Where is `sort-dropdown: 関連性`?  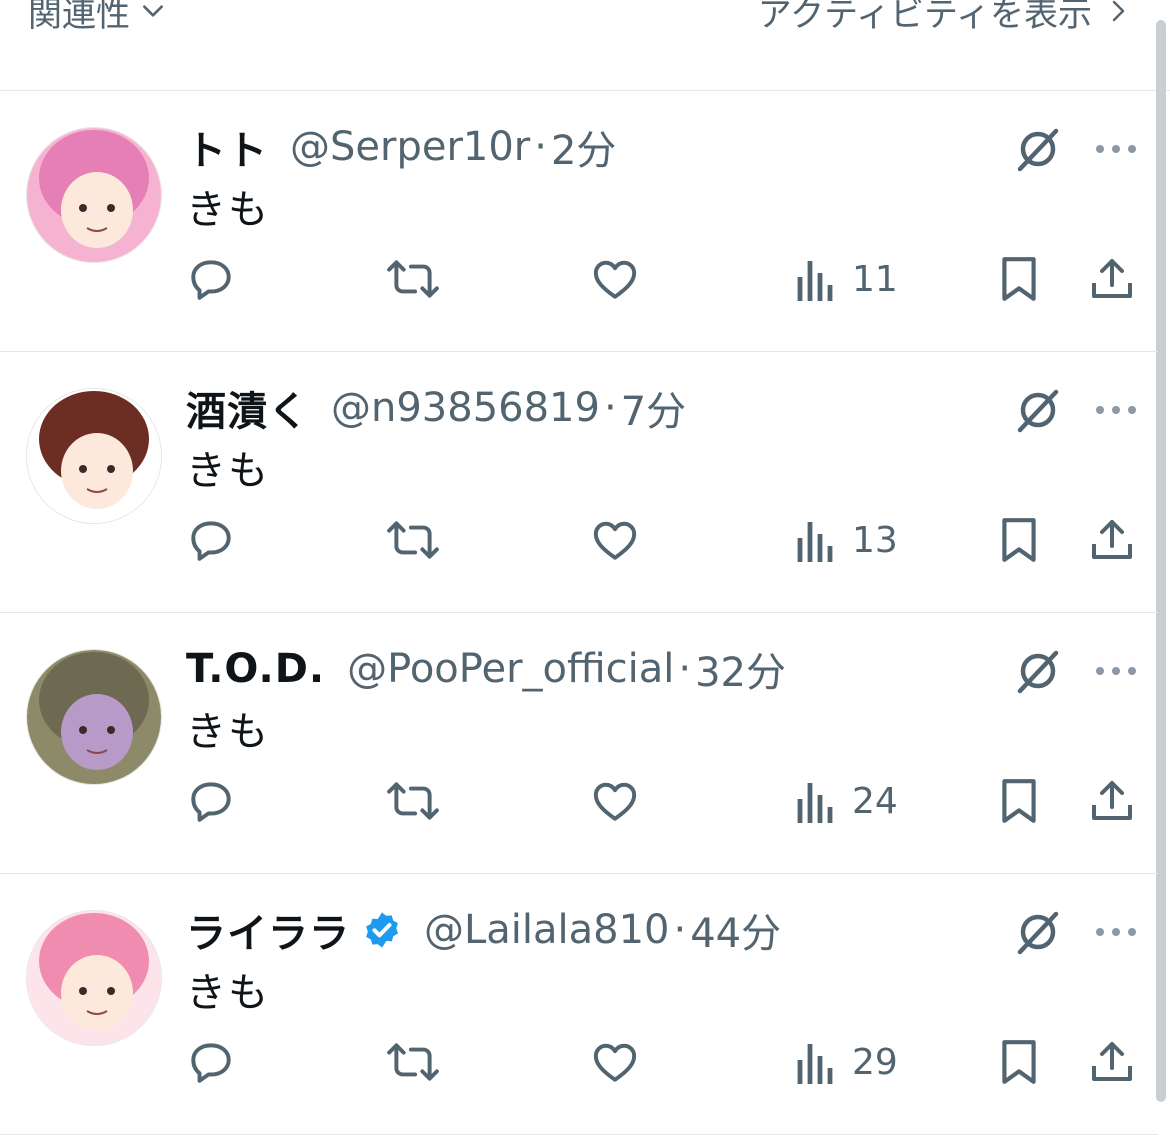 sort-dropdown: 関連性 is located at coordinates (97, 18).